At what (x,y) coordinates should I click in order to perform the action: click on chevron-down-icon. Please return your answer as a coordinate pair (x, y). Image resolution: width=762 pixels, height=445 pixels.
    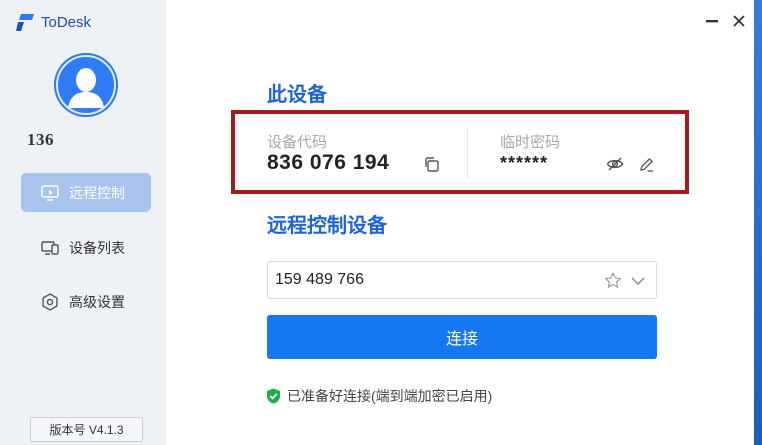
    Looking at the image, I should click on (638, 281).